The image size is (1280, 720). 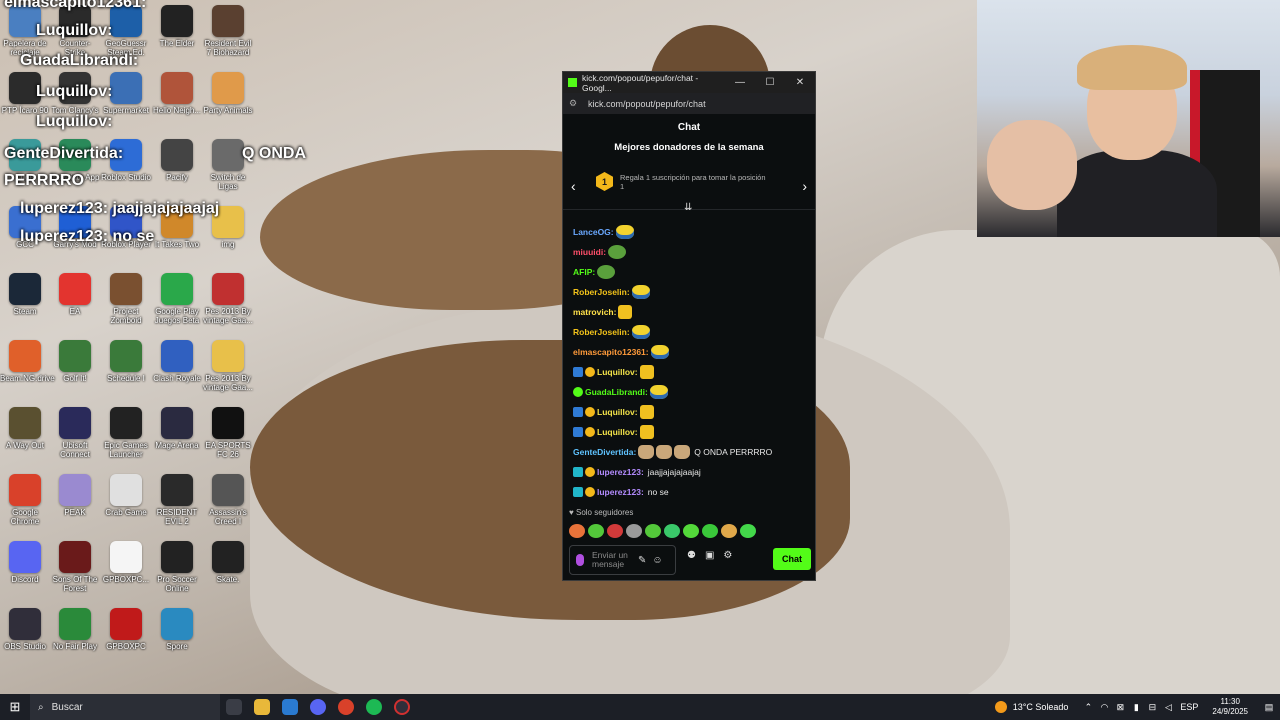 What do you see at coordinates (177, 38) in the screenshot?
I see `desktop-icon: The Elder` at bounding box center [177, 38].